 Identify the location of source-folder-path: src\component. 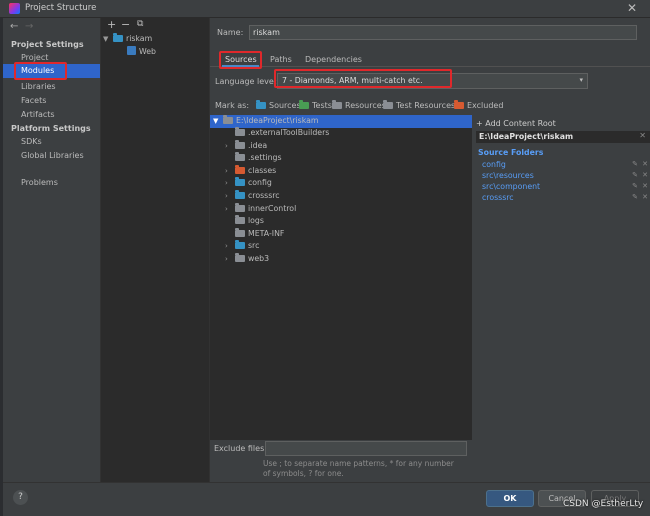
(511, 186).